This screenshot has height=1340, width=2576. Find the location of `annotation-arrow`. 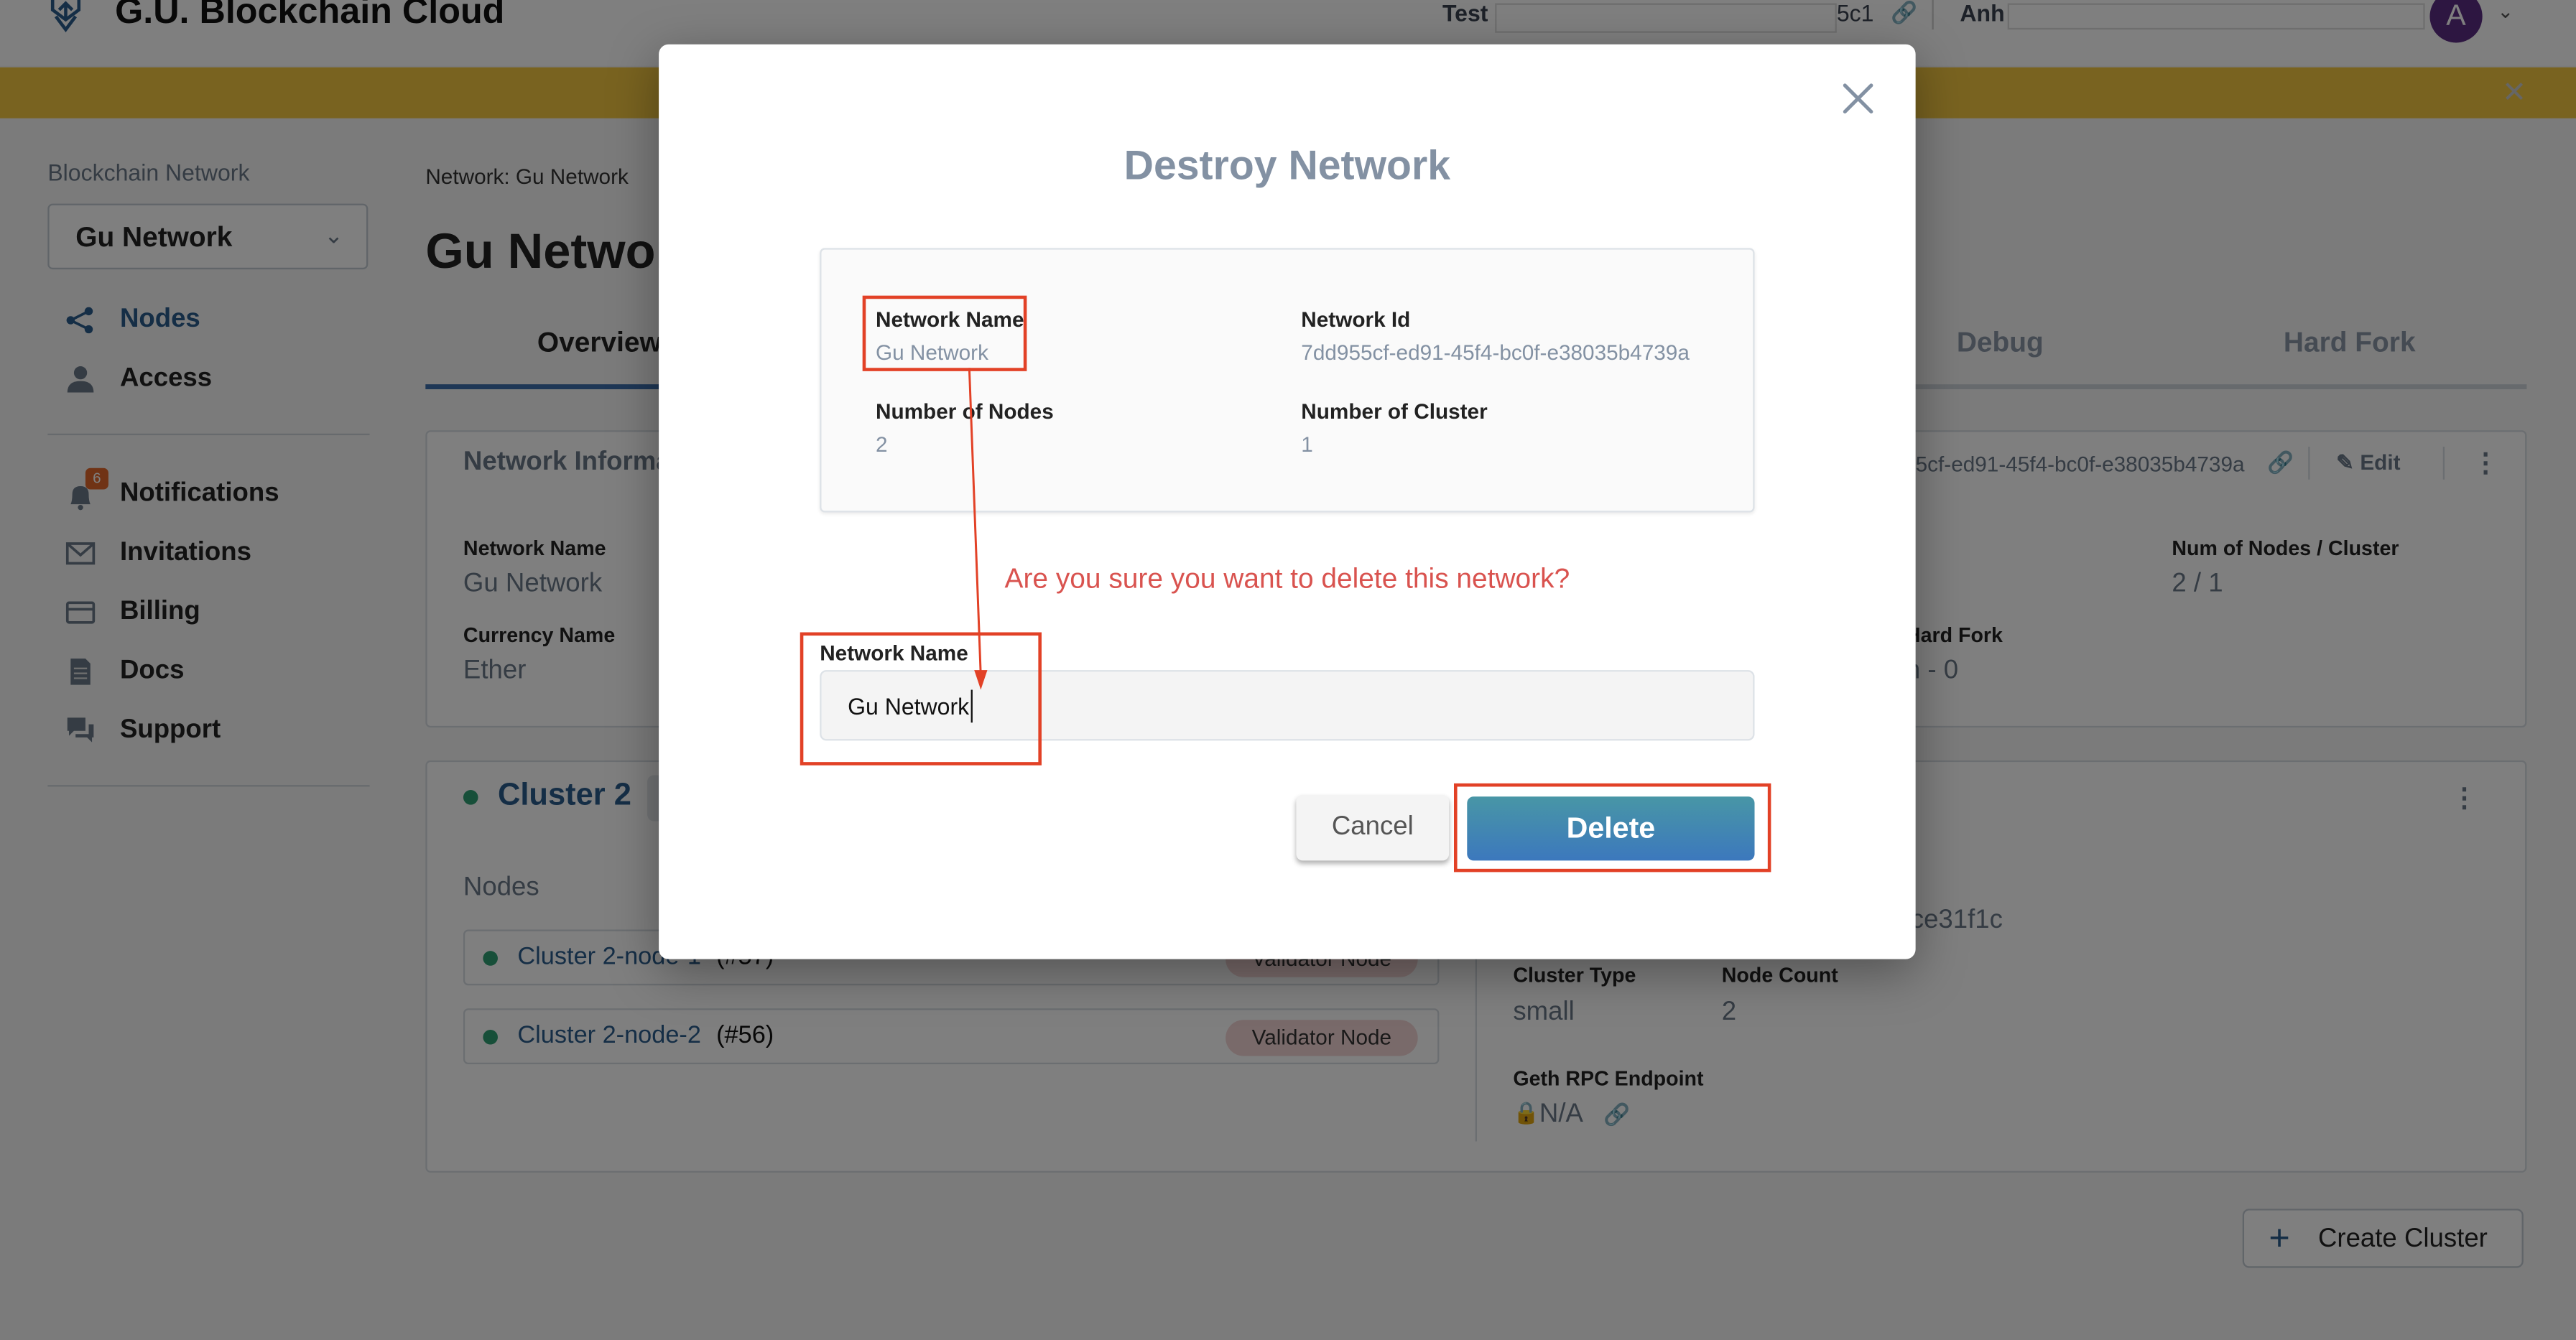

annotation-arrow is located at coordinates (978, 529).